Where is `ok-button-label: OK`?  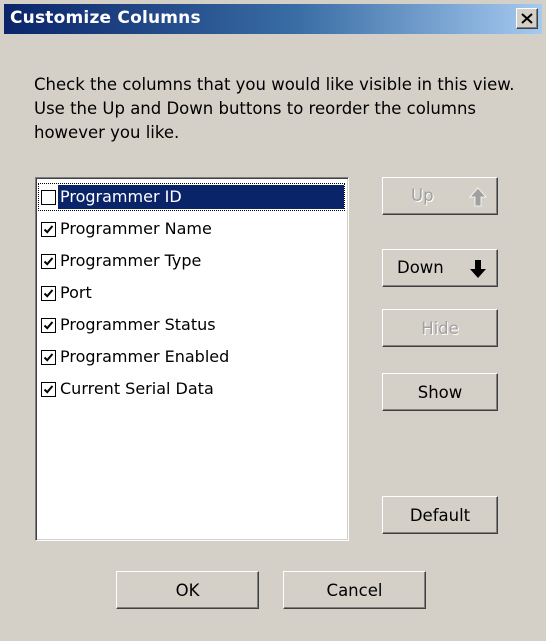
ok-button-label: OK is located at coordinates (187, 590).